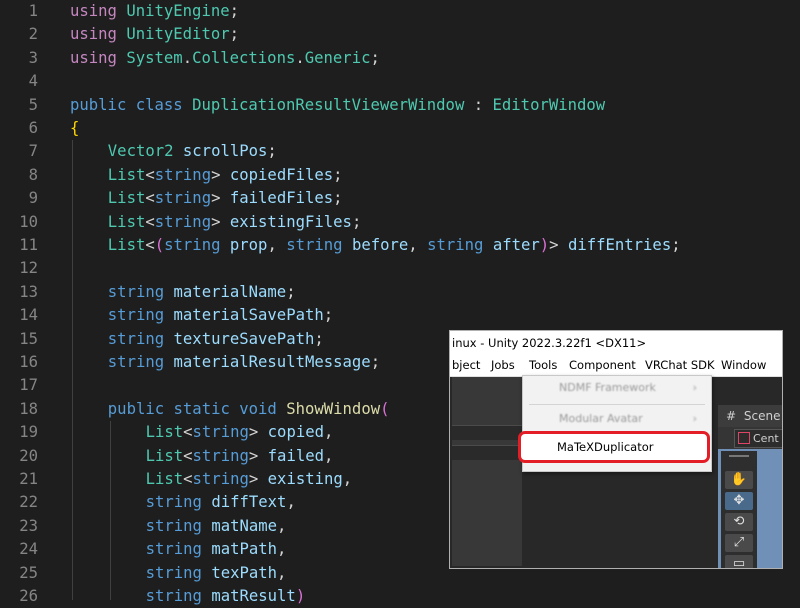 The image size is (800, 608). I want to click on scene-tools-strip: ✋ ✥ ⟲ ⤢ ▭, so click(739, 509).